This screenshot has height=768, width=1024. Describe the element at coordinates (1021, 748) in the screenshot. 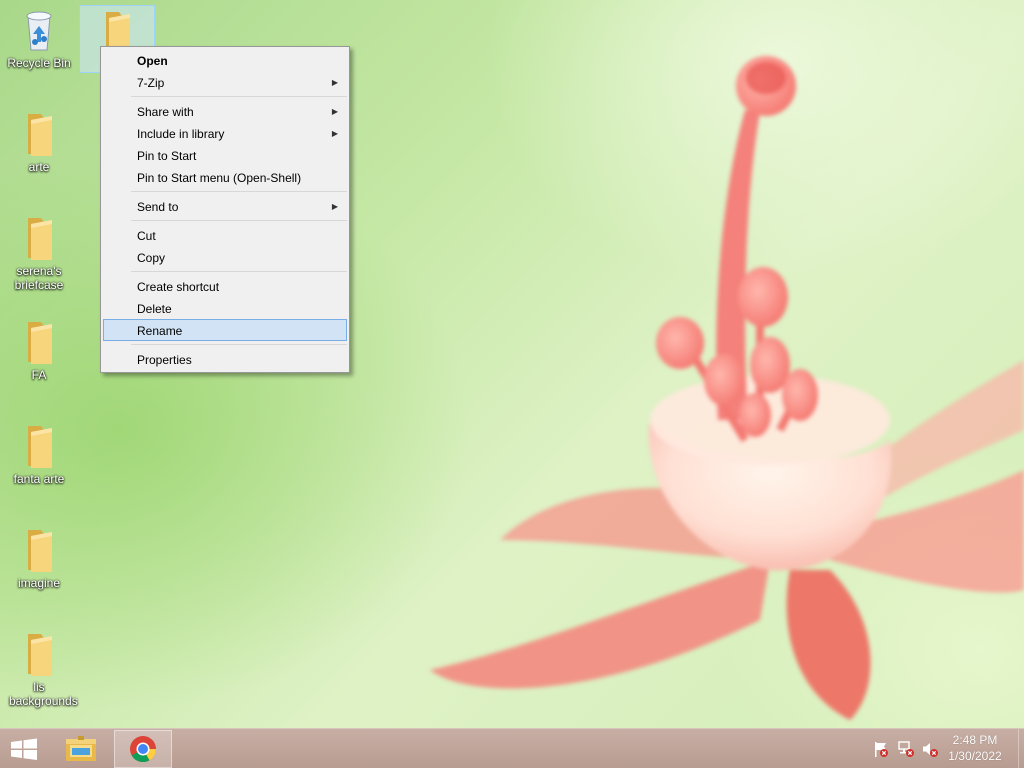

I see `show-desktop-button` at that location.